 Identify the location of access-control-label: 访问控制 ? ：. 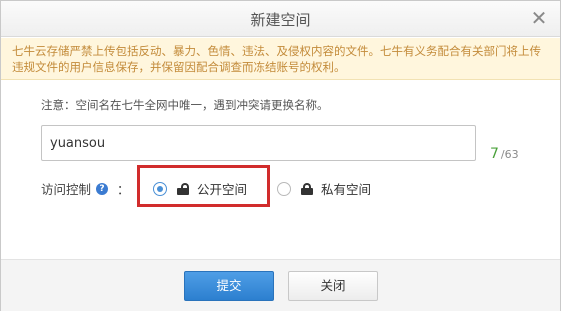
(85, 188).